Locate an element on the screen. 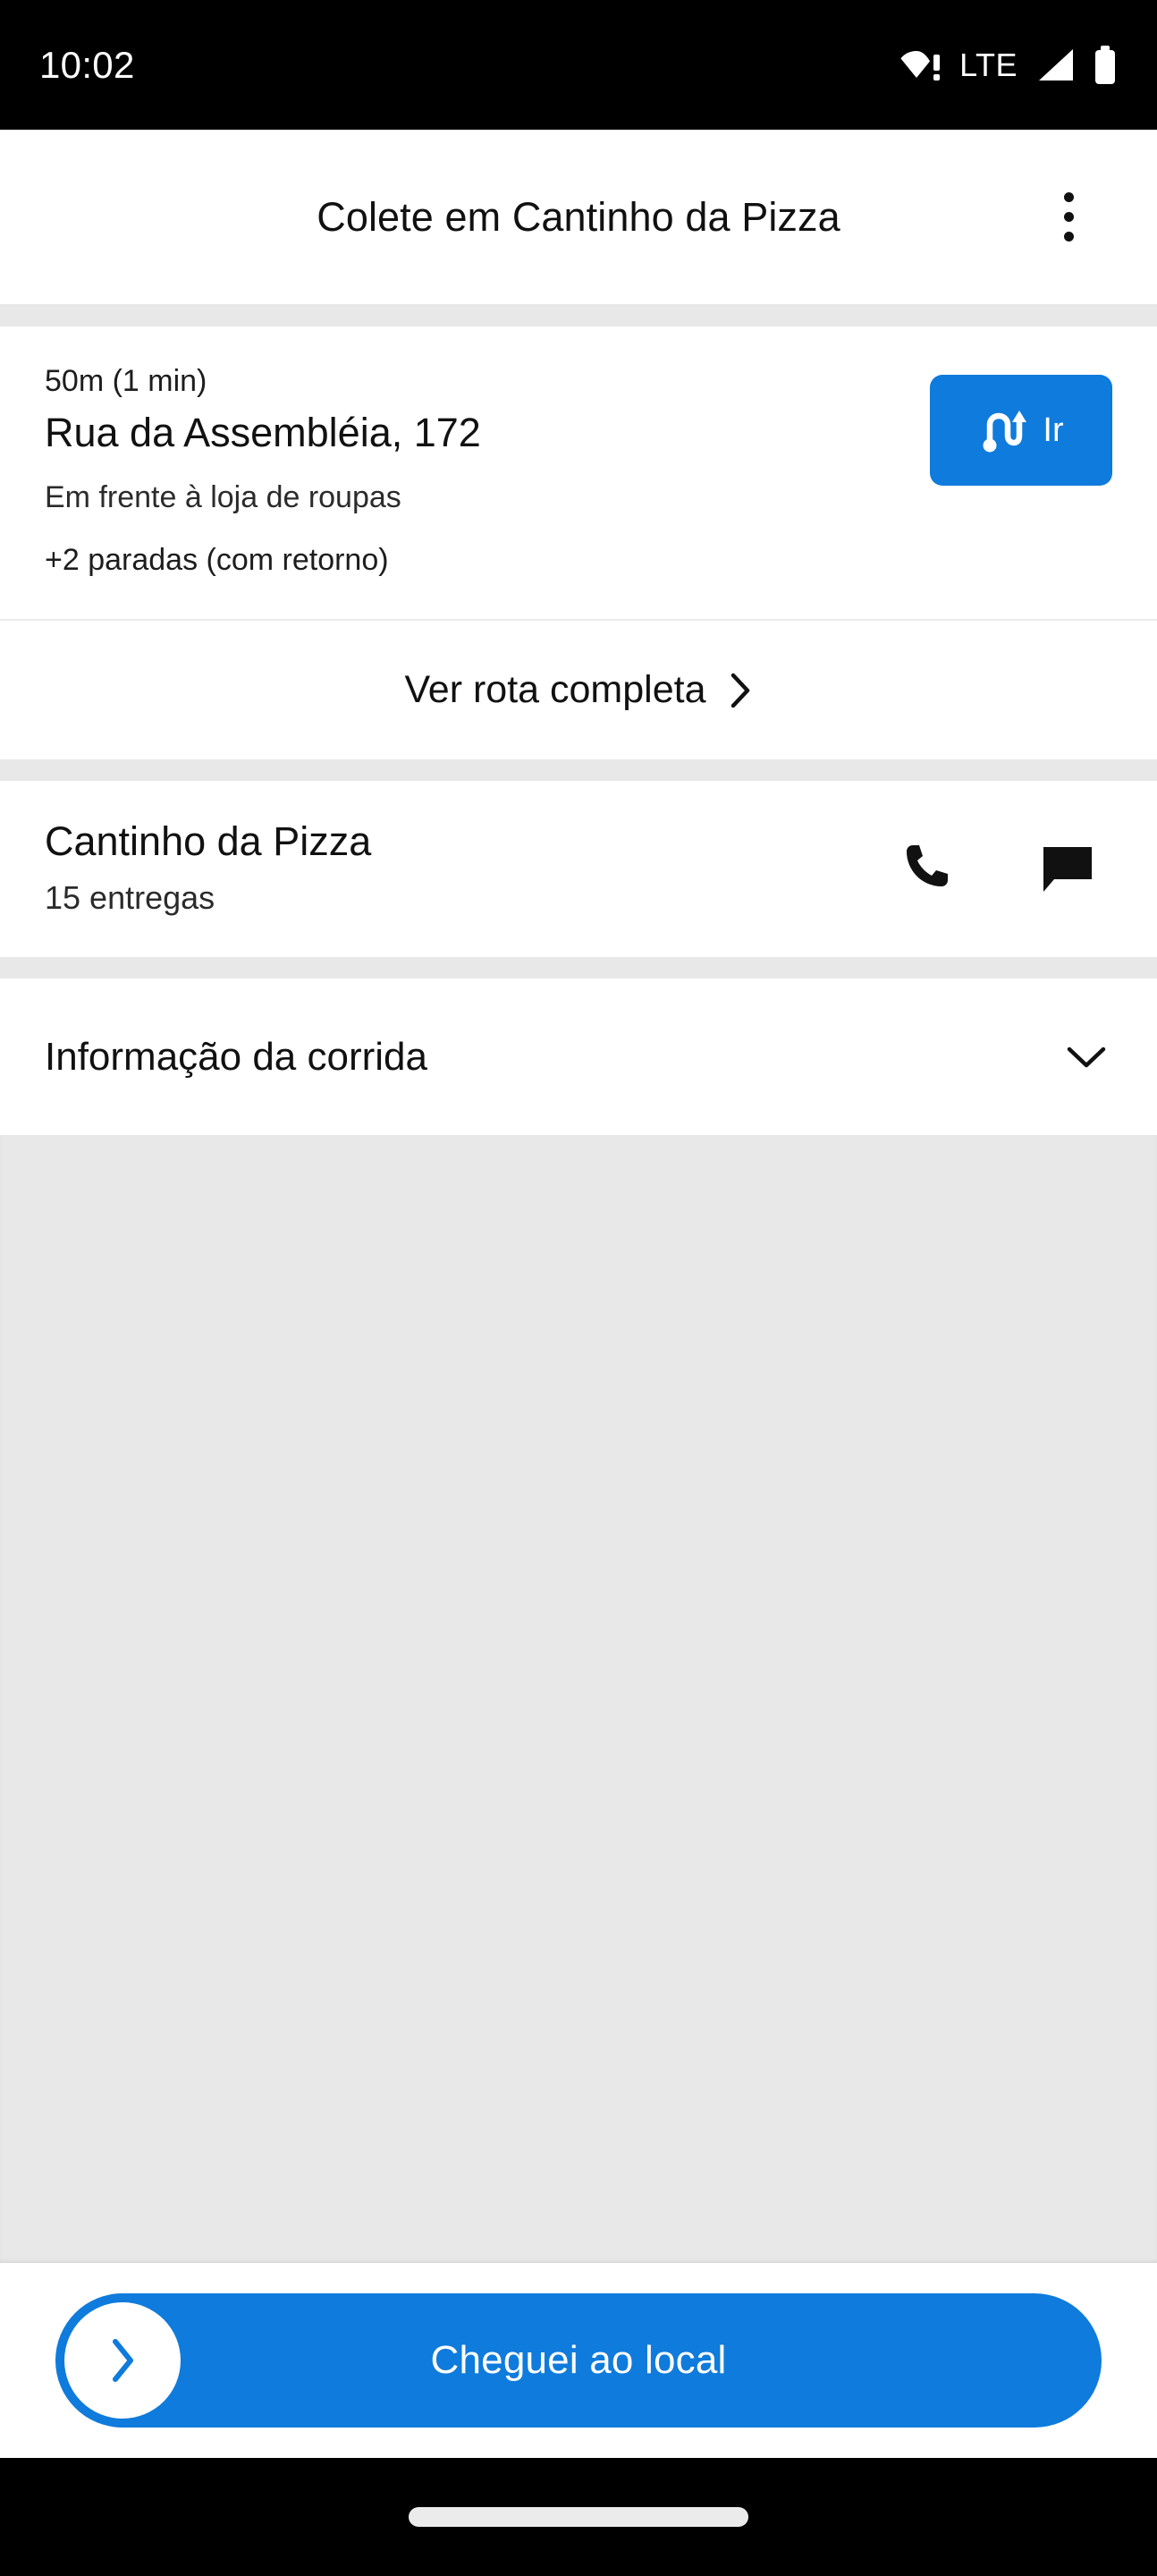 Image resolution: width=1157 pixels, height=2576 pixels. page-title: Colete em Cantinho da Pizza is located at coordinates (578, 216).